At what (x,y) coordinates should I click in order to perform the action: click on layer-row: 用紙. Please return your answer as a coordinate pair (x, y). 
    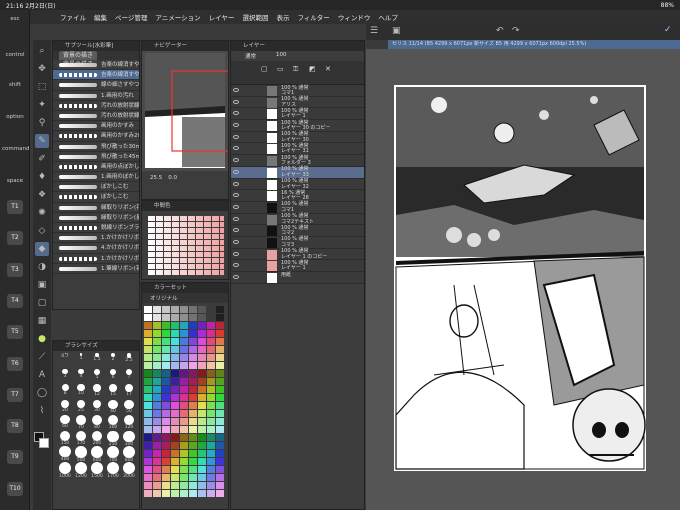
    Looking at the image, I should click on (297, 278).